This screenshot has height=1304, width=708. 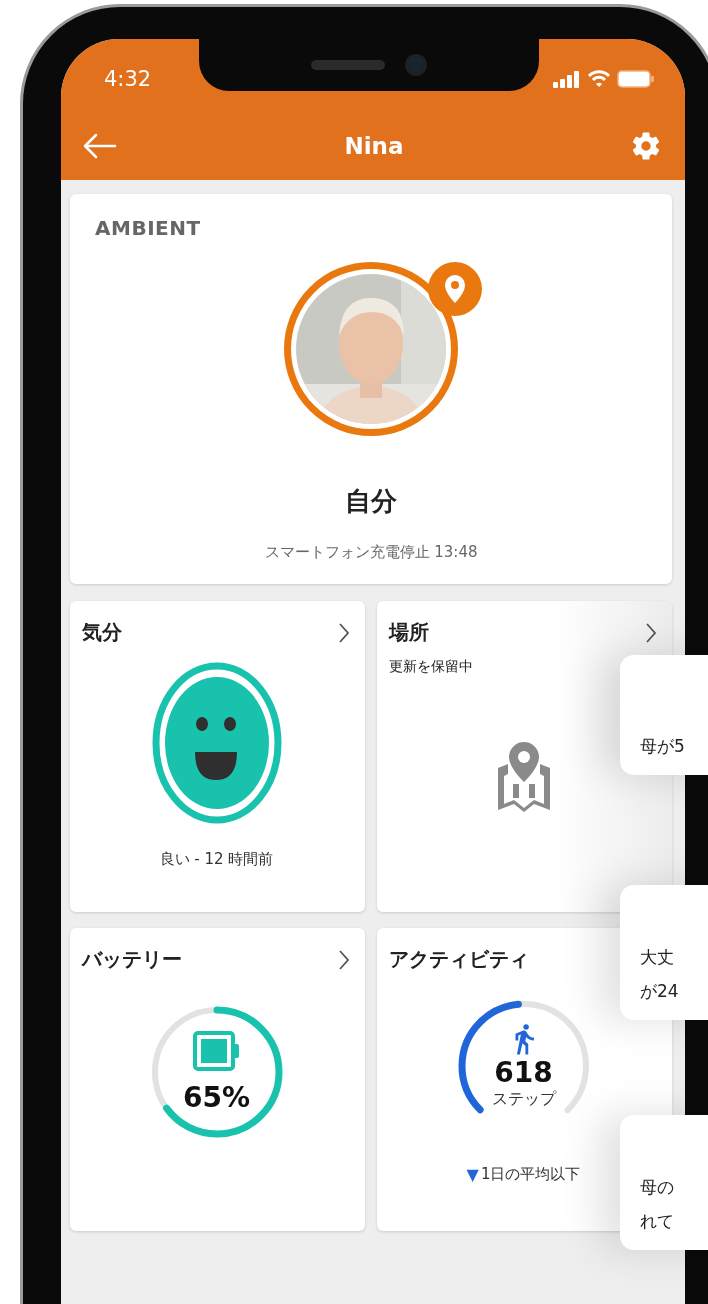 What do you see at coordinates (523, 1072) in the screenshot?
I see `step-count: 618` at bounding box center [523, 1072].